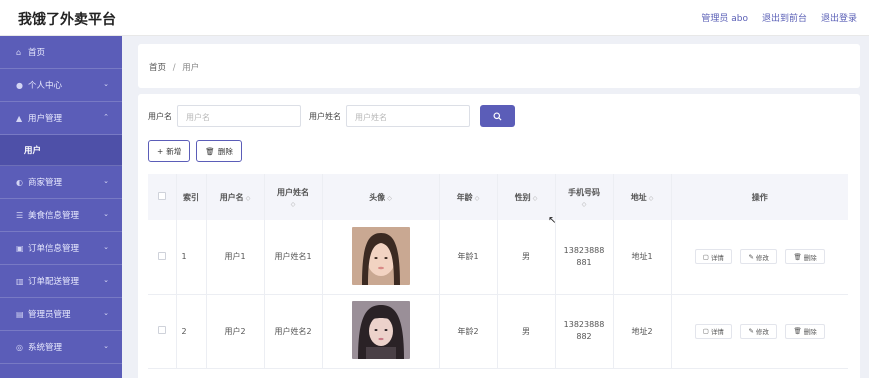 The width and height of the screenshot is (869, 378). What do you see at coordinates (584, 331) in the screenshot?
I see `cell-phone: 13823888882` at bounding box center [584, 331].